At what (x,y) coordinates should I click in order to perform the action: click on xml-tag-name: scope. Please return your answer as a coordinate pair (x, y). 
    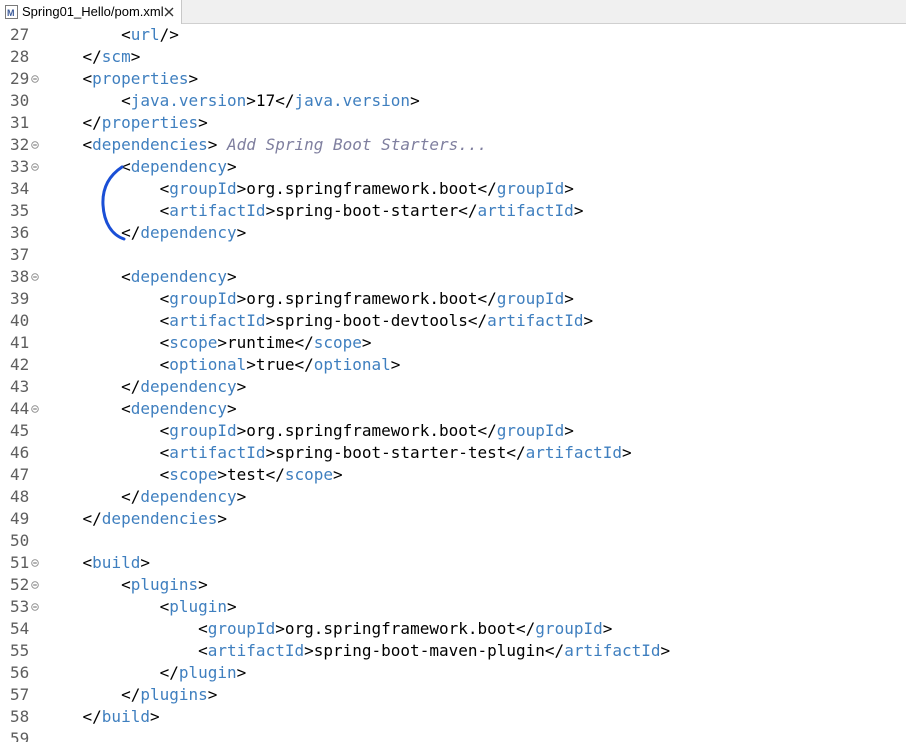
    Looking at the image, I should click on (193, 474).